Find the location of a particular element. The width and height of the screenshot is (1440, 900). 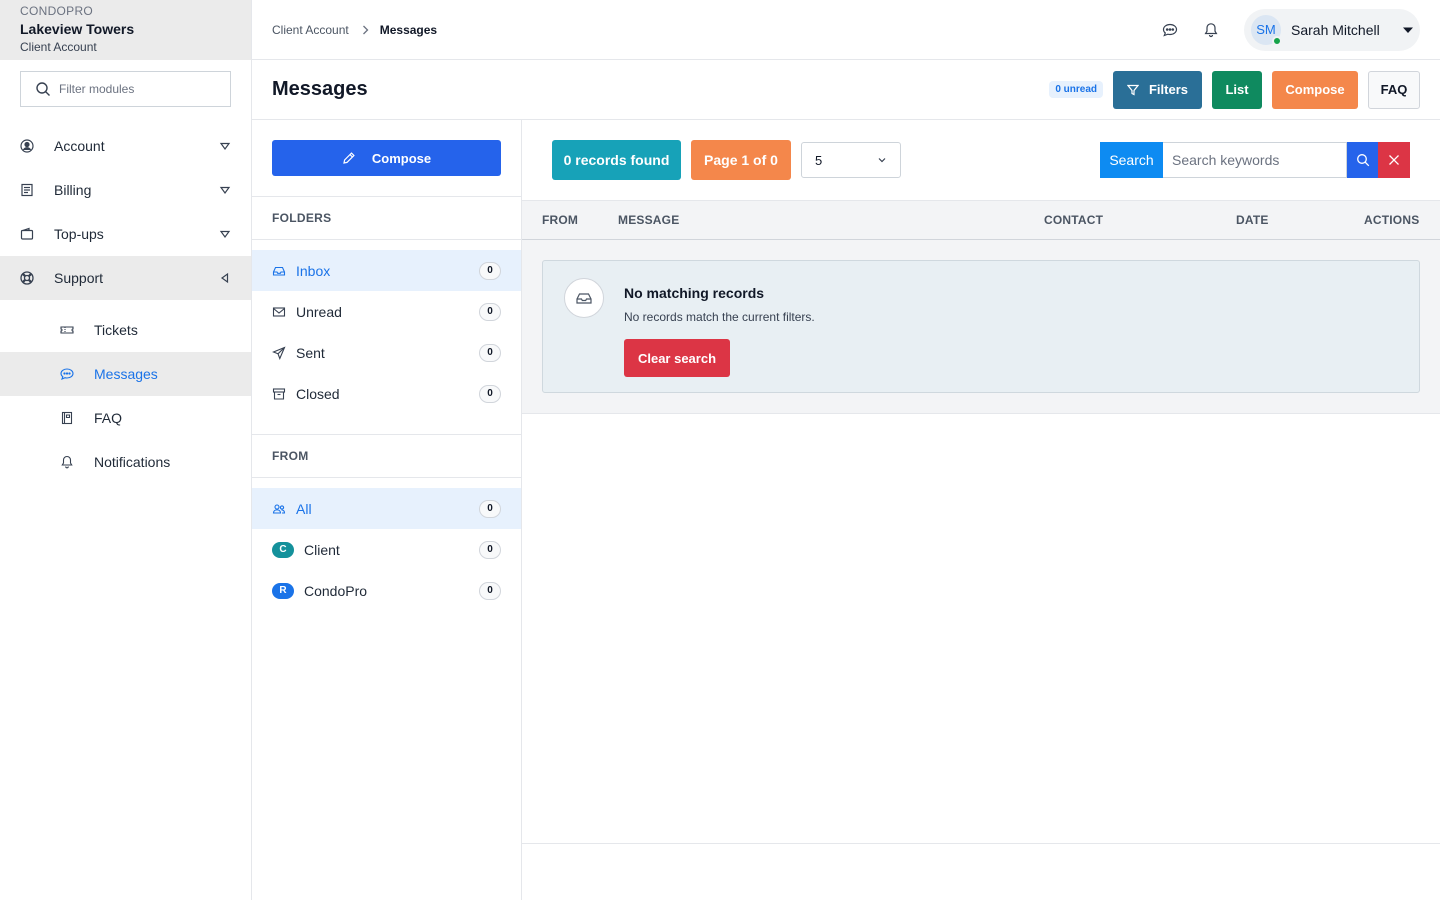

clear-search-button is located at coordinates (1394, 160).